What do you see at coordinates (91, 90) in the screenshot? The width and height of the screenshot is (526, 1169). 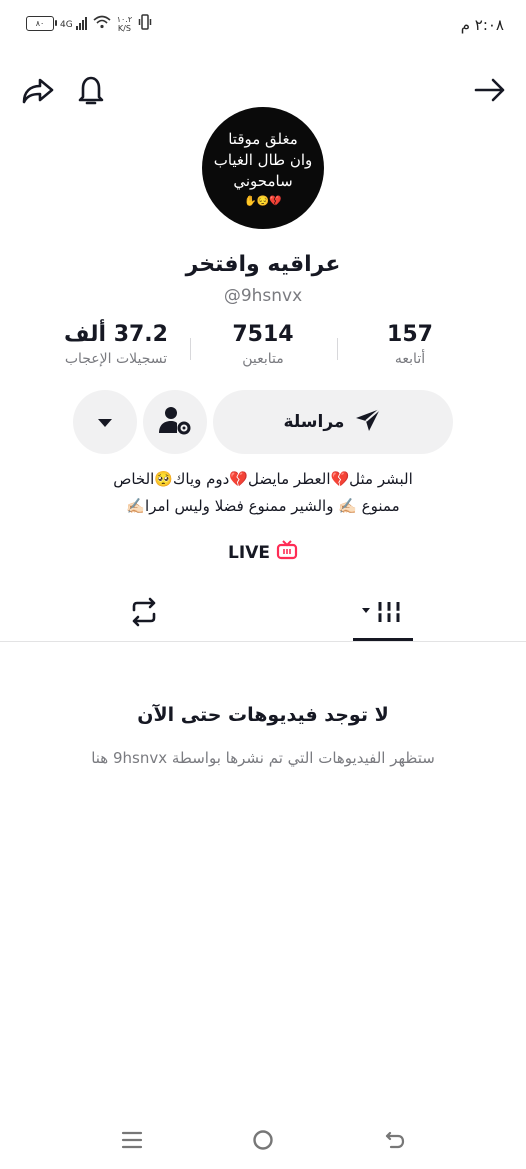 I see `bell-icon` at bounding box center [91, 90].